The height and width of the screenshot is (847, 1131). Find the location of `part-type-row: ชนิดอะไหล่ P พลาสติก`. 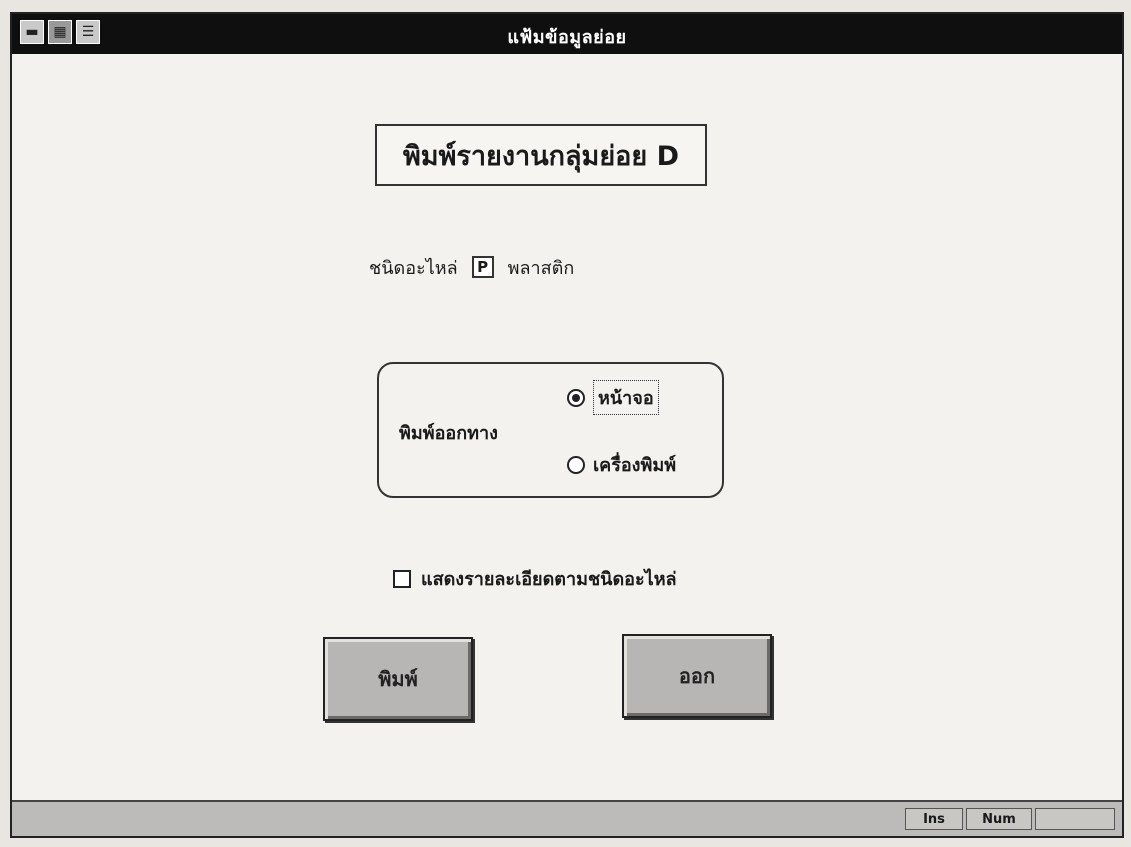

part-type-row: ชนิดอะไหล่ P พลาสติก is located at coordinates (471, 267).